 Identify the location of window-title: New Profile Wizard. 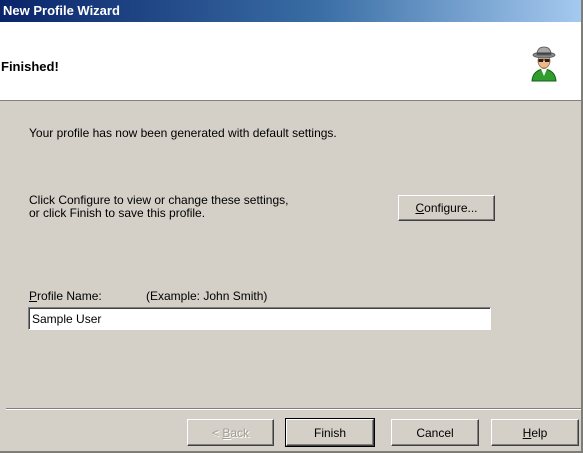
(61, 10).